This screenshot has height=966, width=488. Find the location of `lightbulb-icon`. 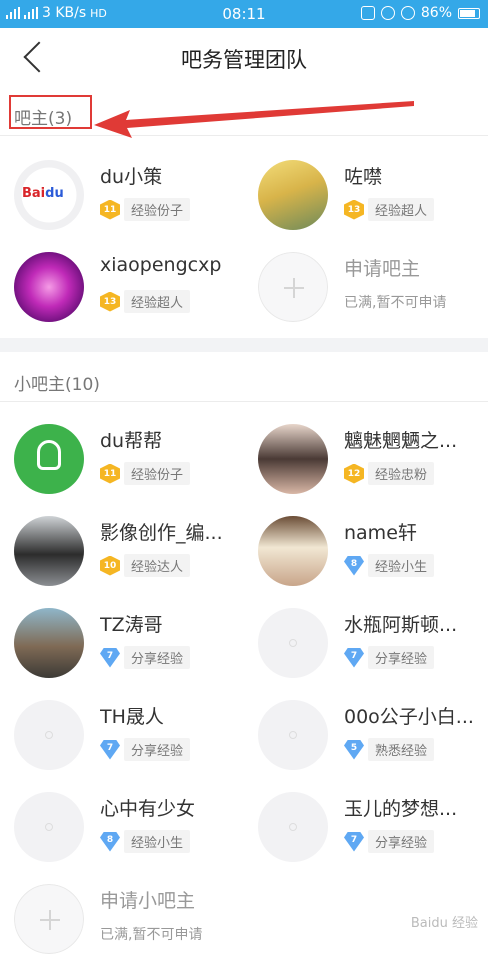

lightbulb-icon is located at coordinates (49, 455).